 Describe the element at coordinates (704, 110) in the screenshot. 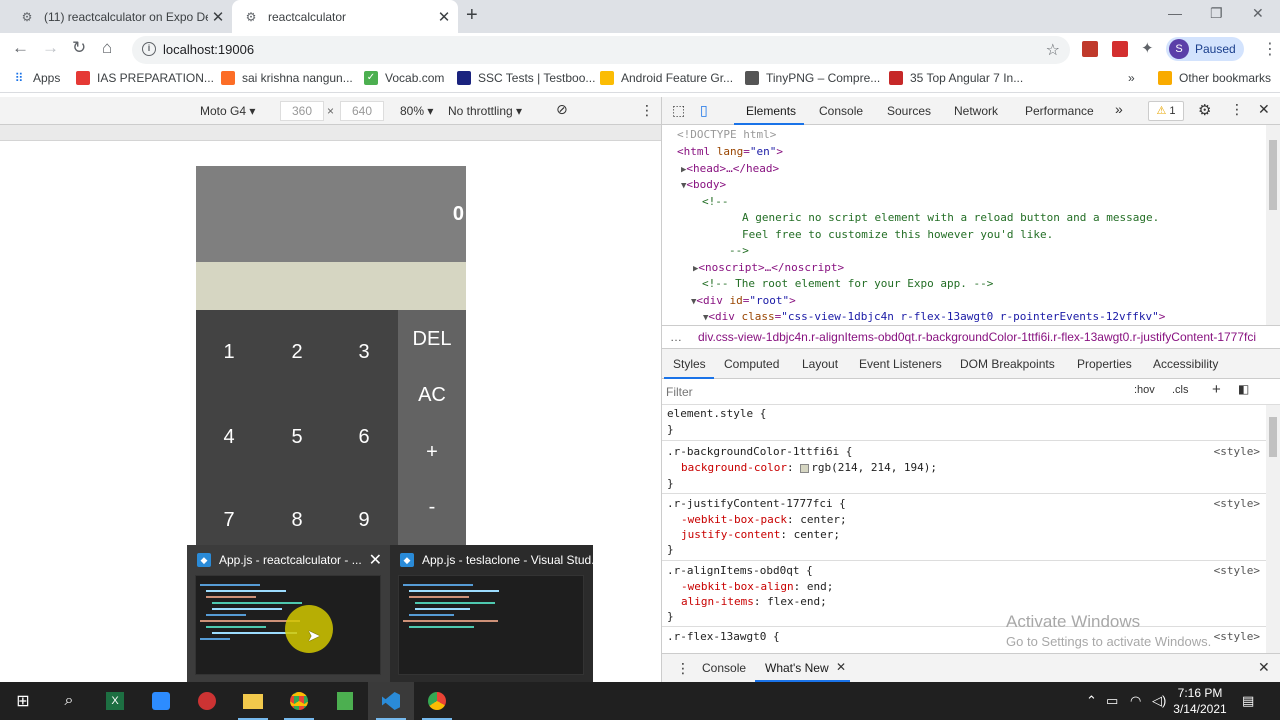

I see `device-mode-icon: ▯` at that location.